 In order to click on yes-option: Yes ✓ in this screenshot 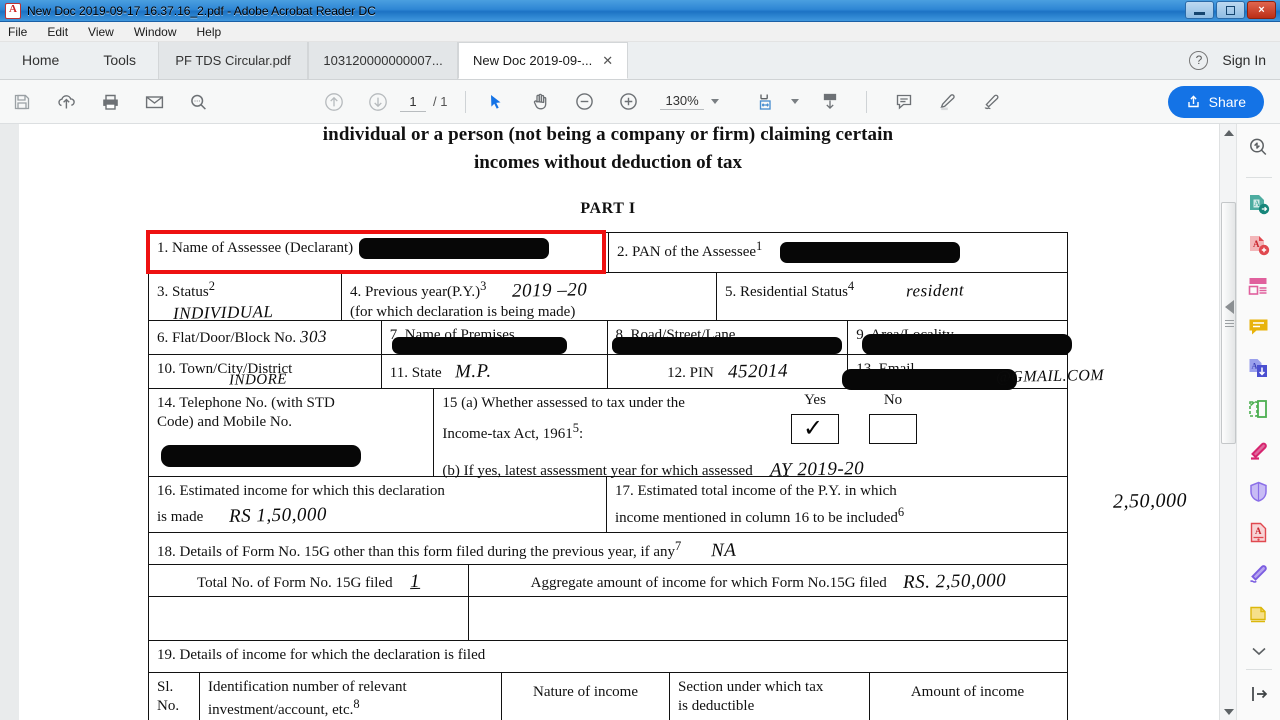, I will do `click(815, 418)`.